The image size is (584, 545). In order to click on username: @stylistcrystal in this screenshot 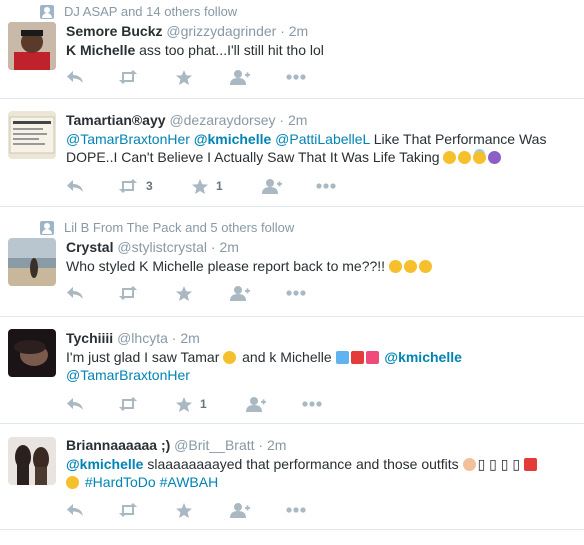, I will do `click(162, 247)`.